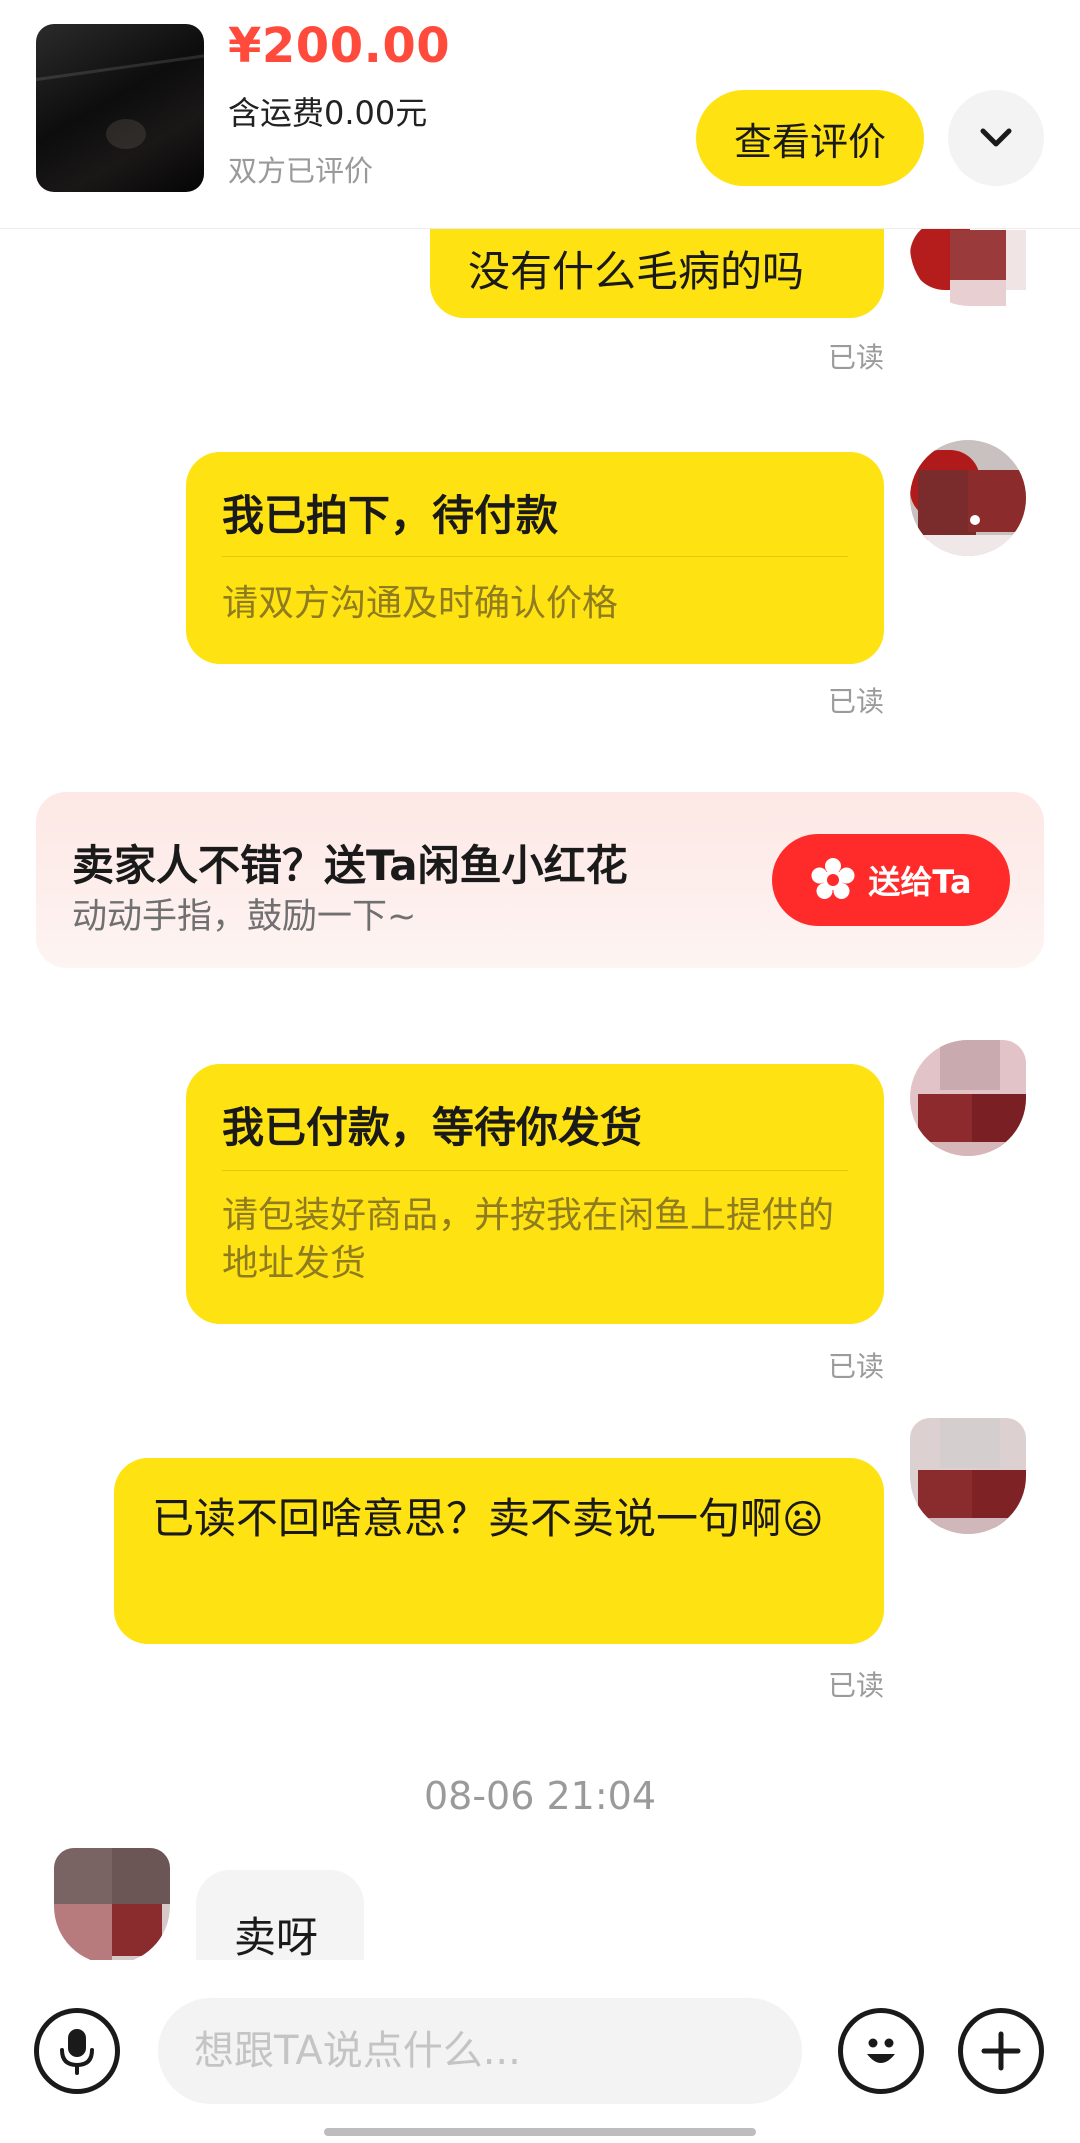 Image resolution: width=1080 pixels, height=2143 pixels. Describe the element at coordinates (301, 171) in the screenshot. I see `review-status: 双方已评价` at that location.